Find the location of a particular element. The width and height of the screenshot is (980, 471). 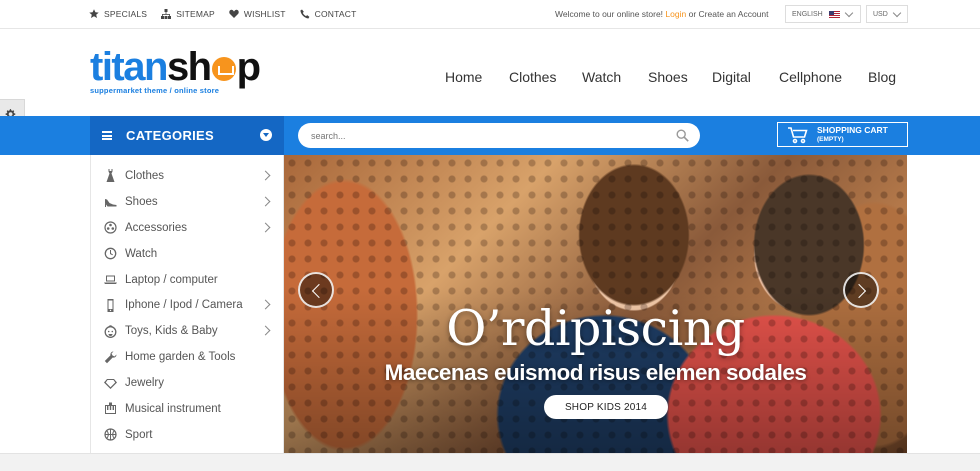

nav-digital: Digital is located at coordinates (731, 77).